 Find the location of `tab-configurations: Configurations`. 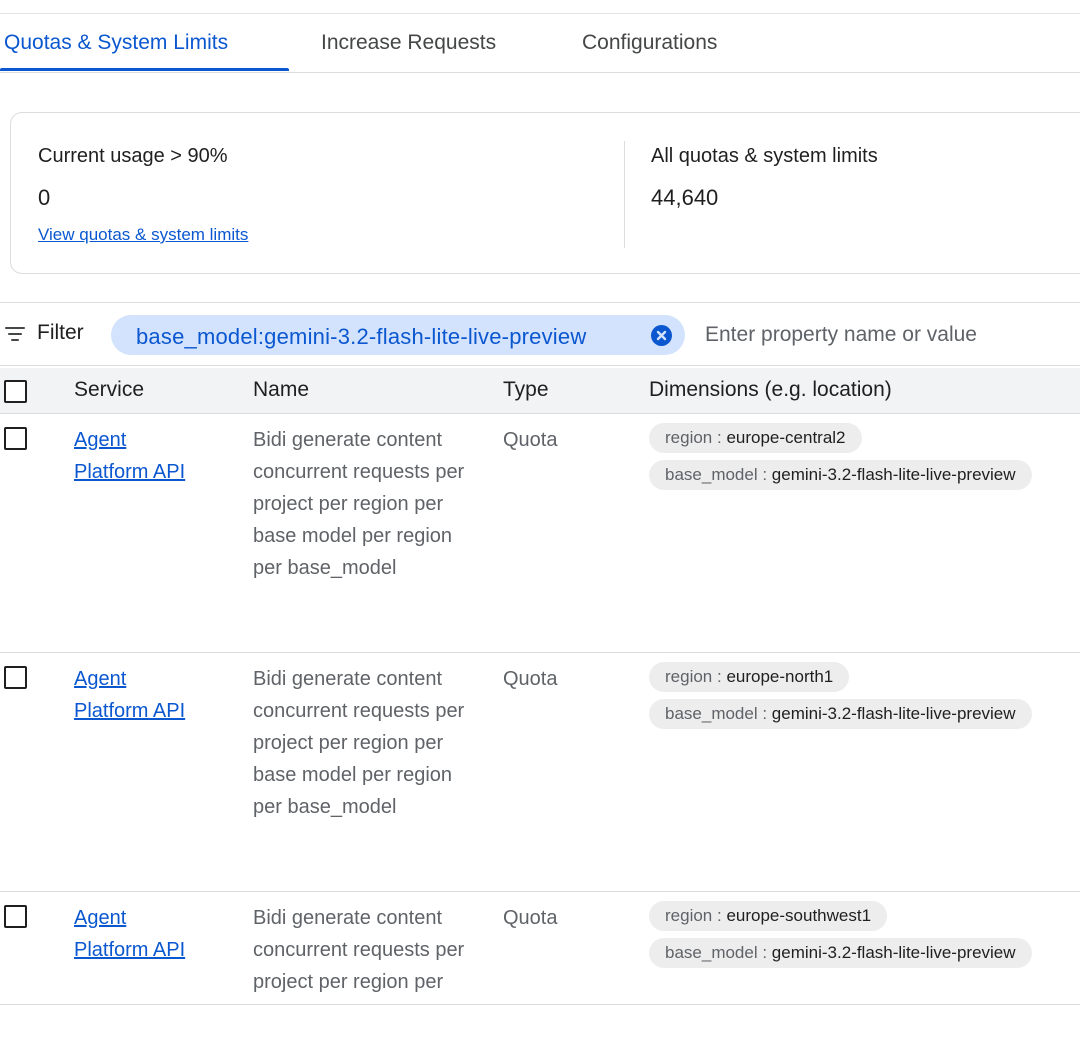

tab-configurations: Configurations is located at coordinates (649, 43).